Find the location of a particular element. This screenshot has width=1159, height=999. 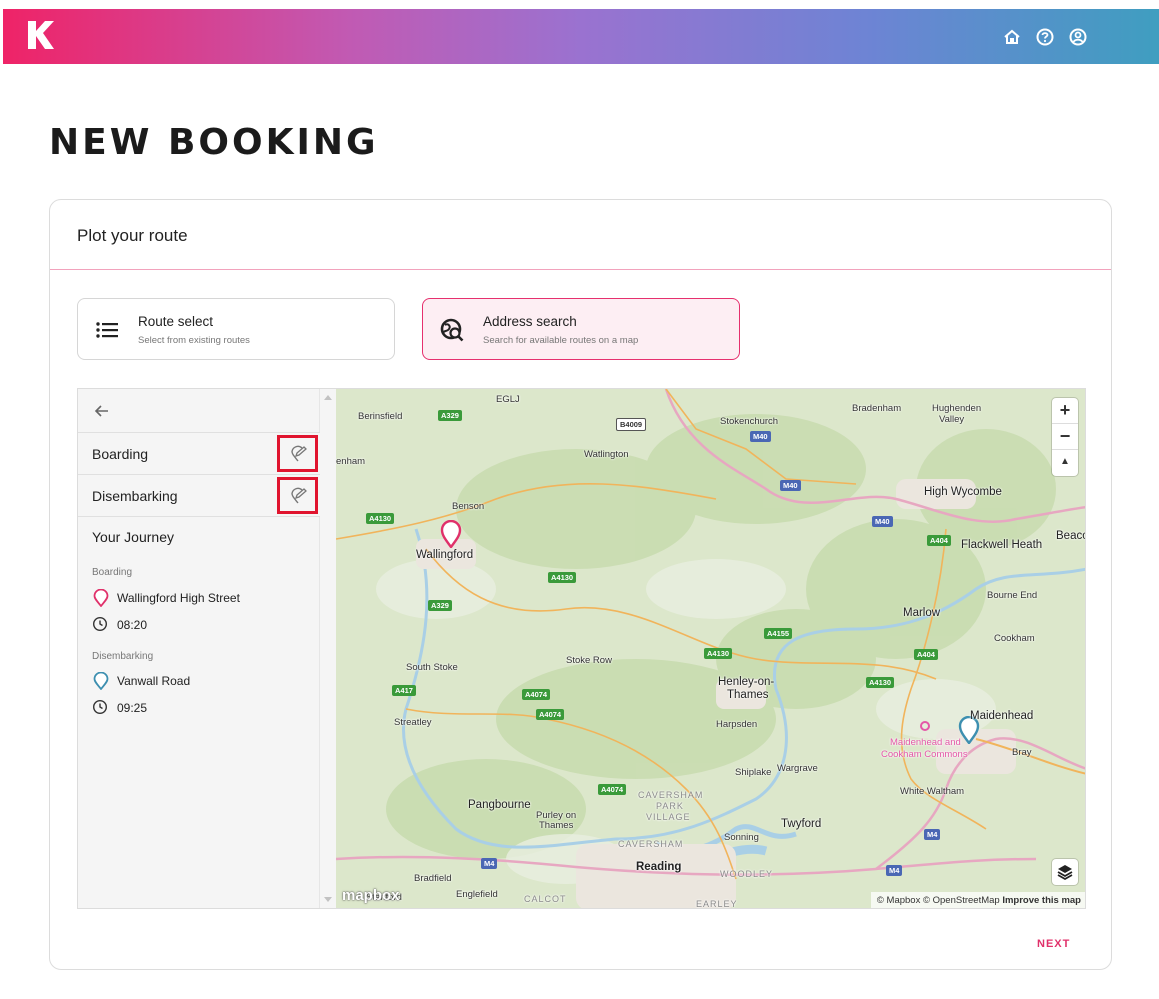

mapbox-logo: mapbox is located at coordinates (371, 895).